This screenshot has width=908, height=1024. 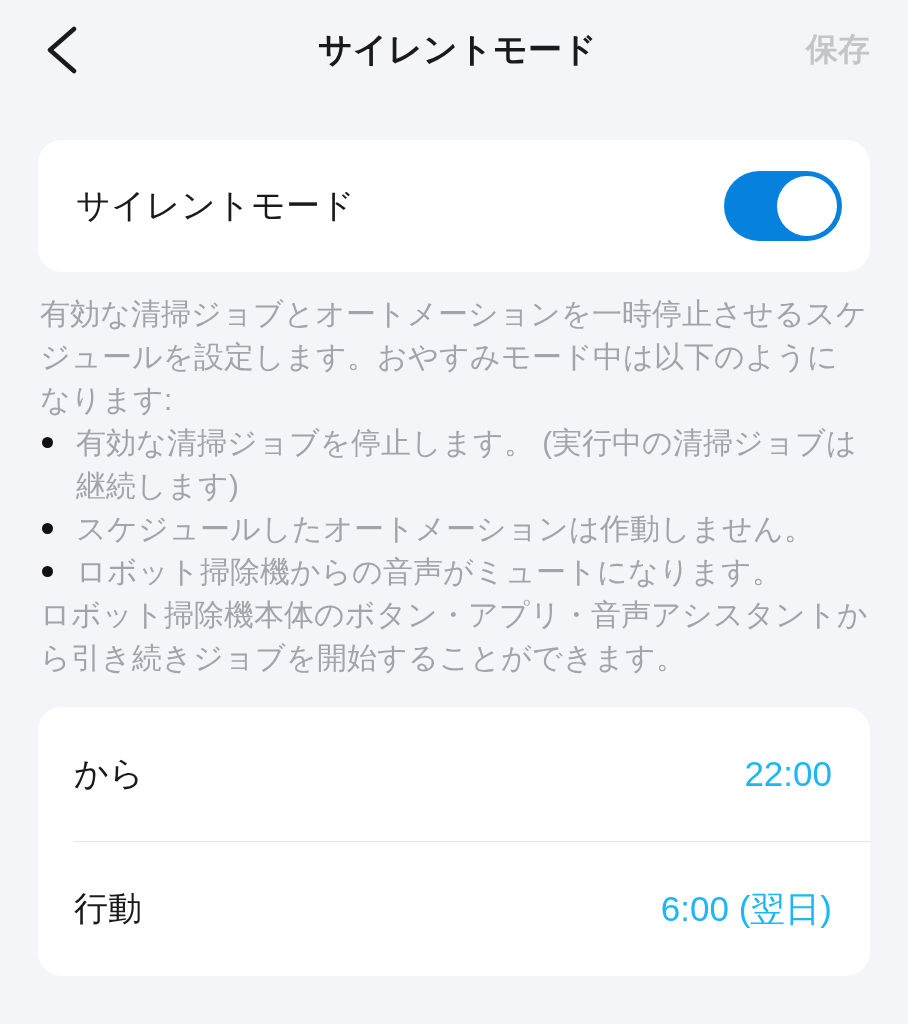 What do you see at coordinates (788, 774) in the screenshot?
I see `time-value: 22:00` at bounding box center [788, 774].